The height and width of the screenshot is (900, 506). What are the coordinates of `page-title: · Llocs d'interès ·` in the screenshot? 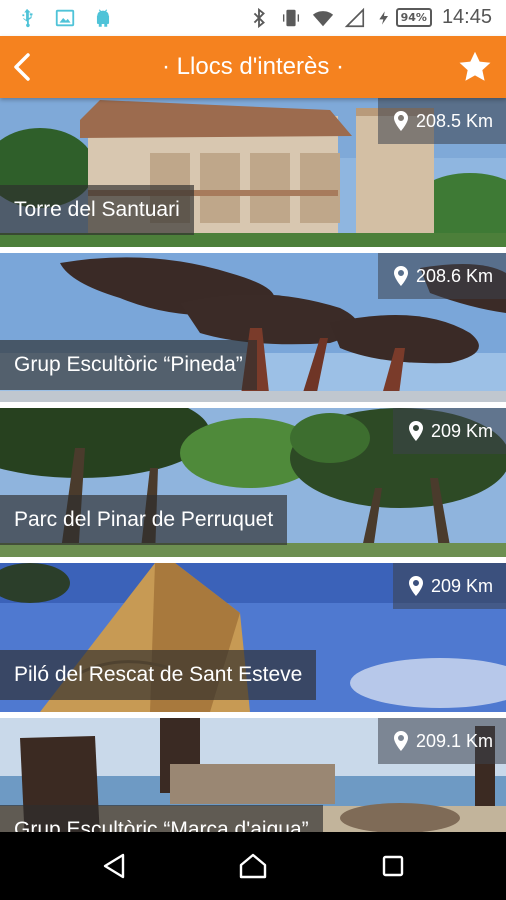 It's located at (253, 66).